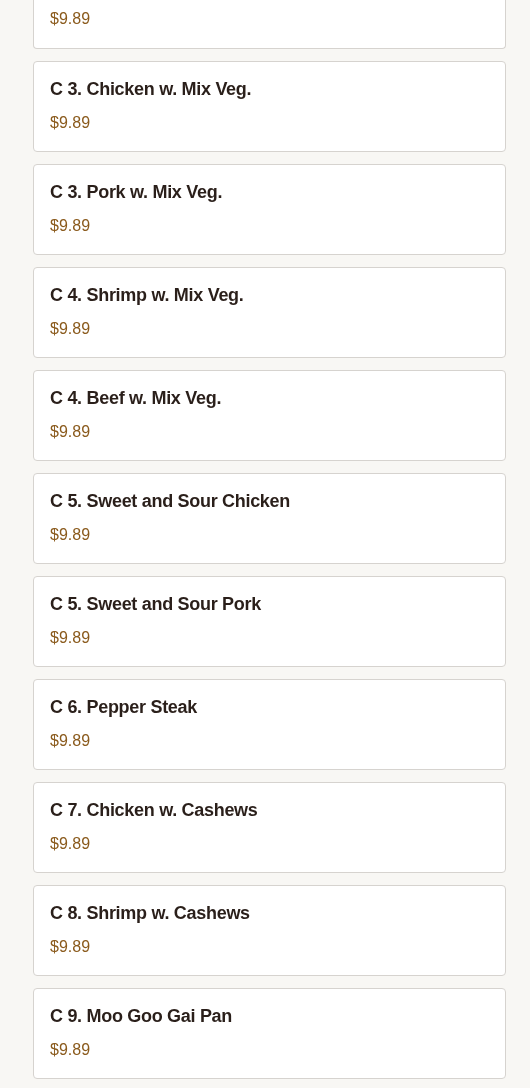 This screenshot has height=1088, width=530. Describe the element at coordinates (147, 295) in the screenshot. I see `item-name: C 4. Shrimp w. Mix Veg.` at that location.